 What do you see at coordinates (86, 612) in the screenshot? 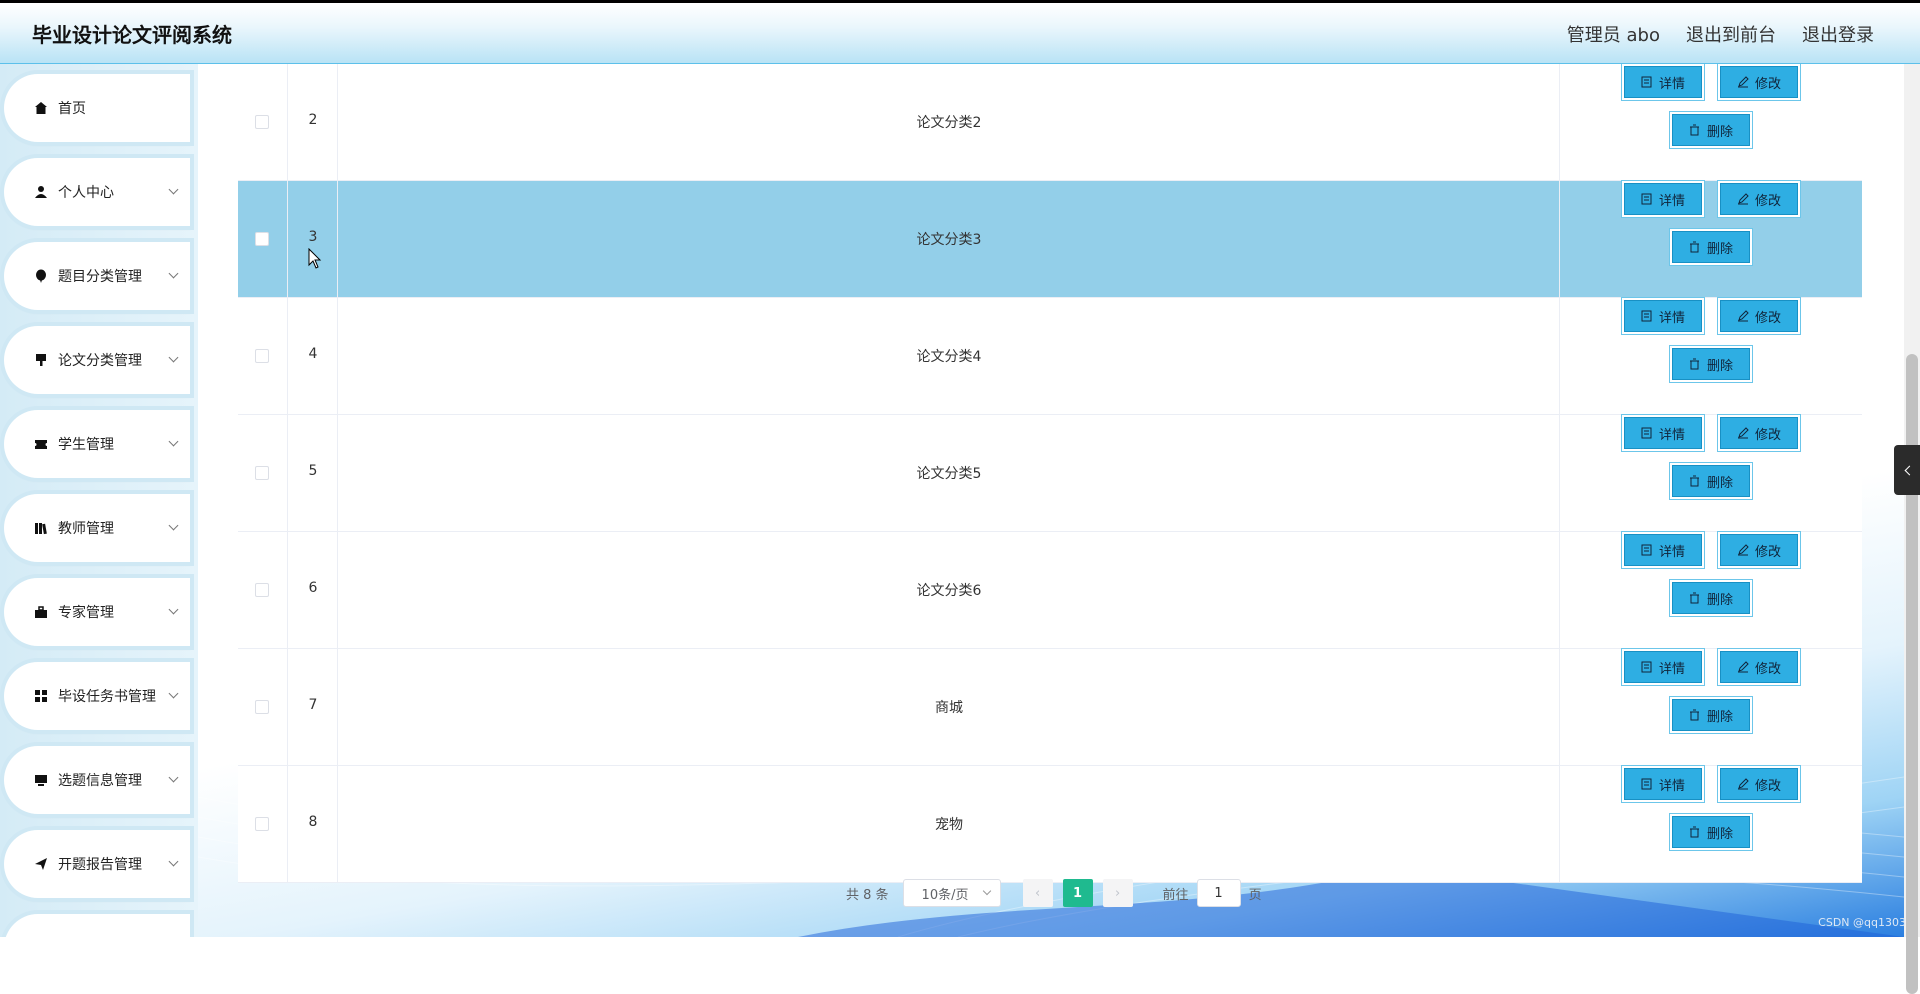
I see `sidebar-item-label: 专家管理` at bounding box center [86, 612].